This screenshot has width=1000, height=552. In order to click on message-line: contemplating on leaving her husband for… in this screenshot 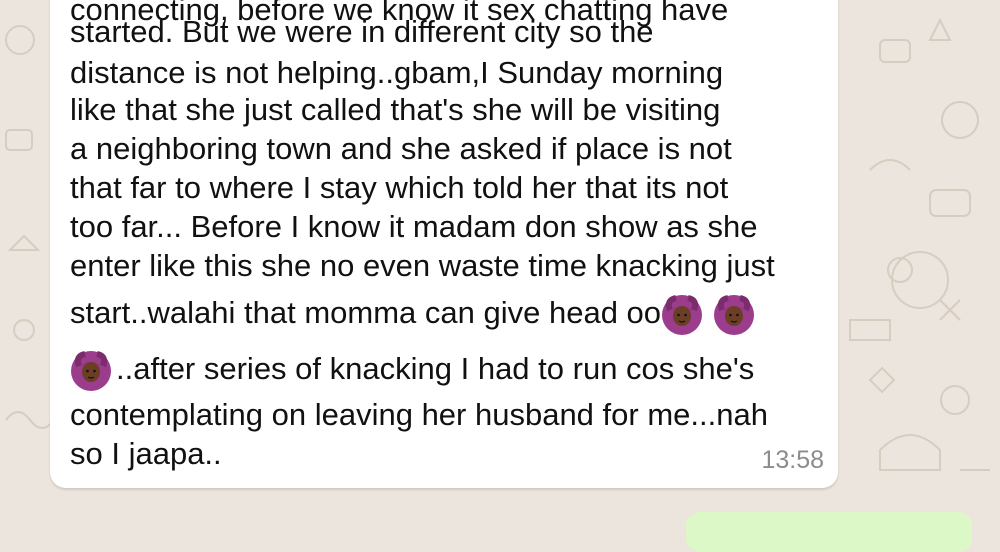, I will do `click(419, 414)`.